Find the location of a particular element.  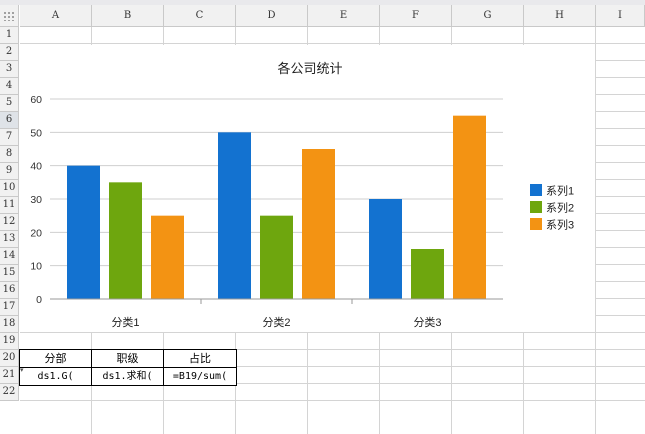

row-header-14: 14 is located at coordinates (9, 256).